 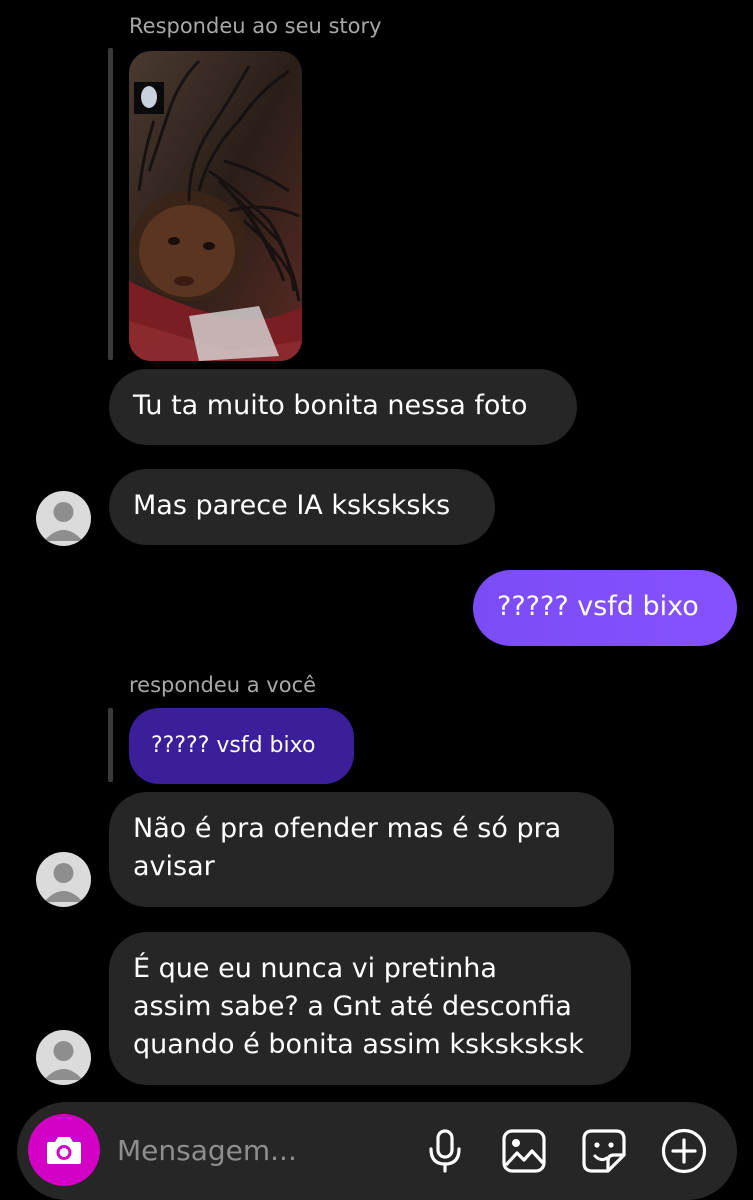 What do you see at coordinates (347, 828) in the screenshot?
I see `message-line: Não é pra ofender mas é só pra` at bounding box center [347, 828].